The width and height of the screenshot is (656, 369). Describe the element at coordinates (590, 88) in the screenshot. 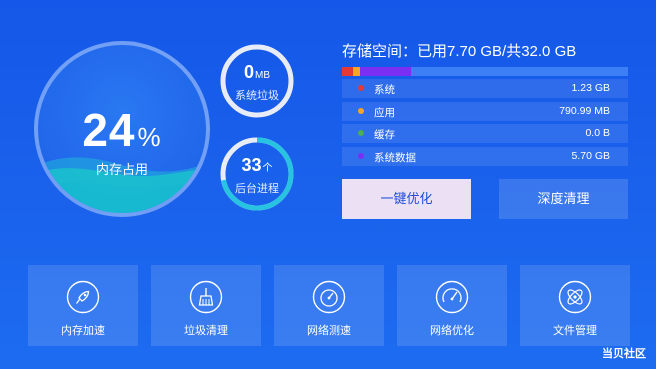

I see `storage-row-value: 1.23 GB` at that location.